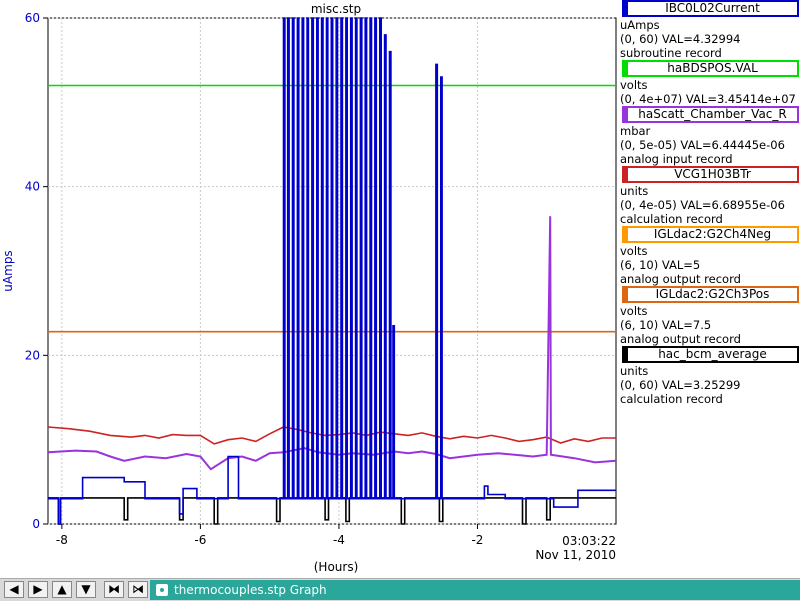 The image size is (800, 601). I want to click on legend-series-name: IGLdac2:G2Ch3Pos, so click(710, 294).